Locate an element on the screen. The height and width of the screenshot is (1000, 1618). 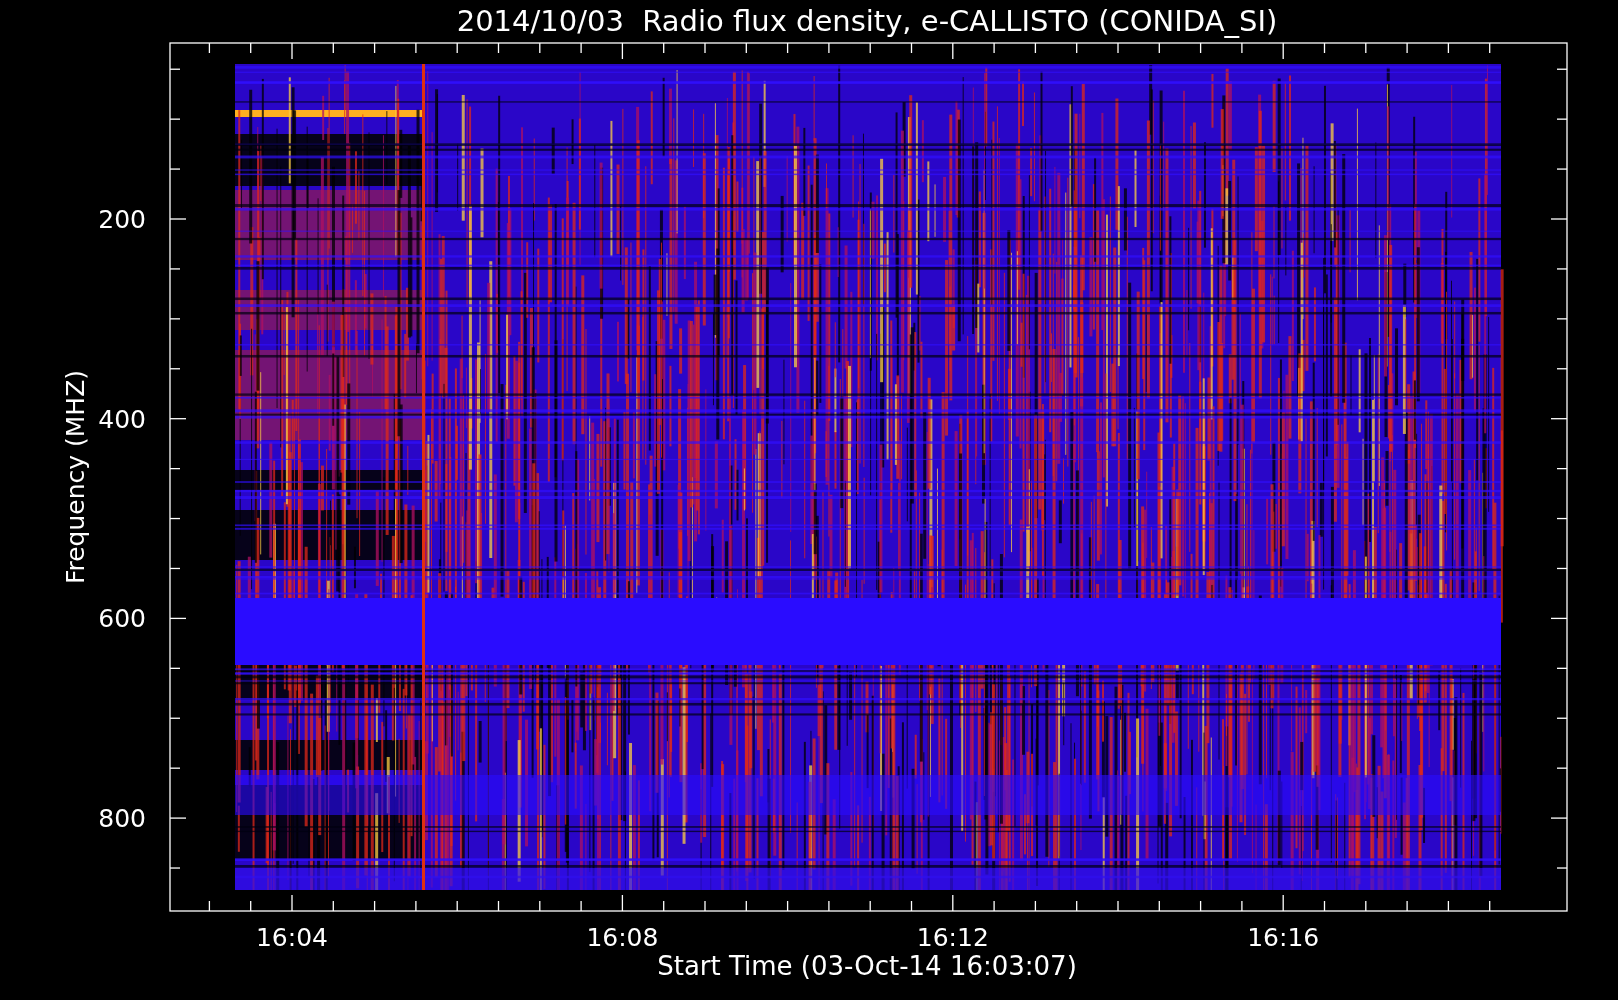
y-tick-label: 800 is located at coordinates (122, 819).